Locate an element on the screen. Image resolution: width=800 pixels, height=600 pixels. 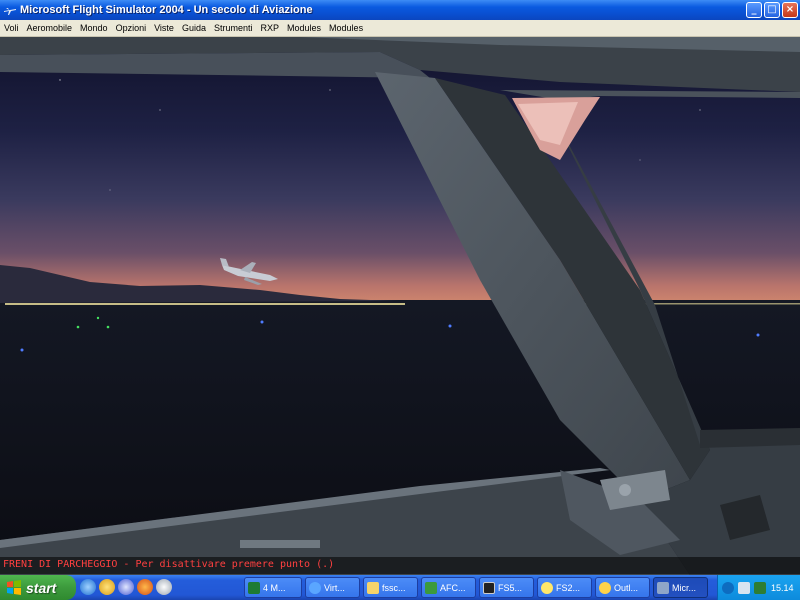
flight-simulator-icon is located at coordinates (10, 11).